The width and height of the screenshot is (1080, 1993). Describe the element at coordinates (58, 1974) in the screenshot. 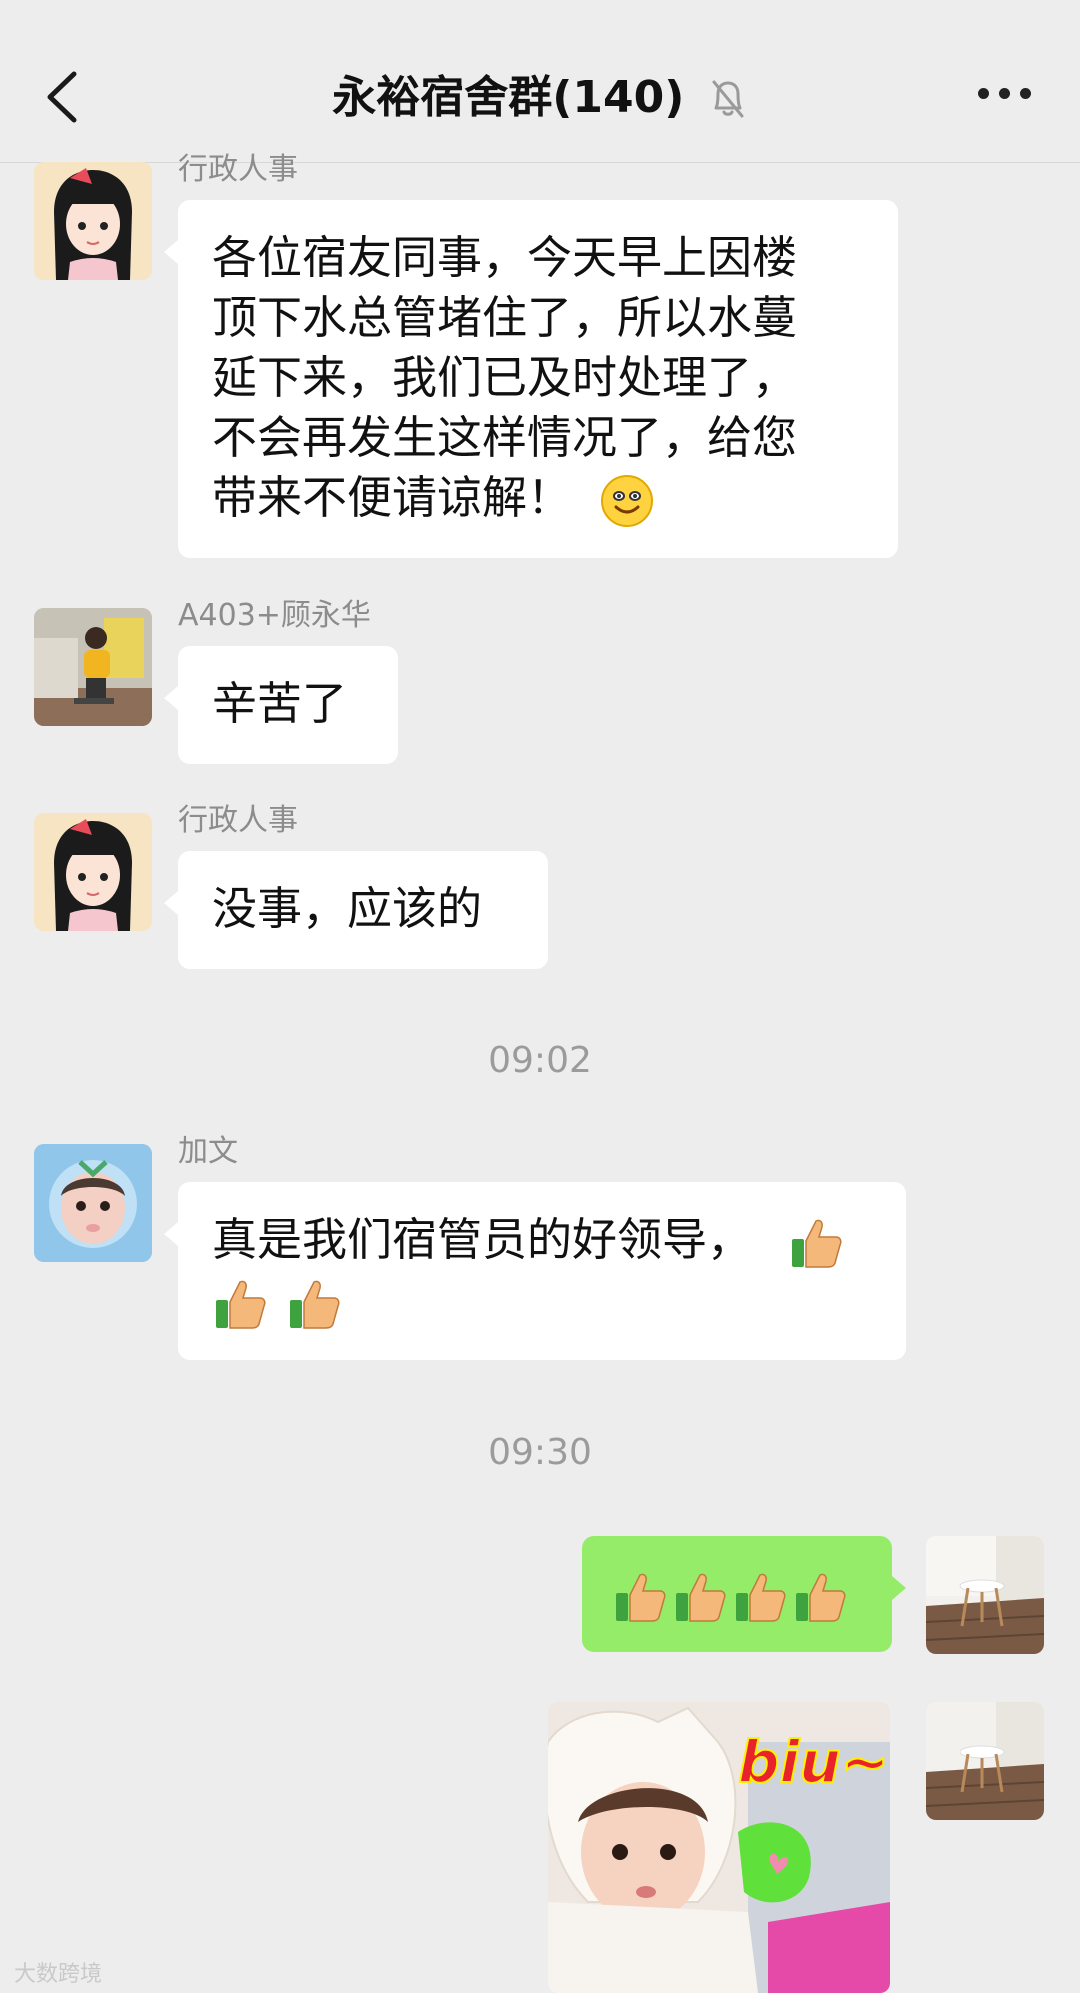

I see `watermark: 大数跨境` at that location.